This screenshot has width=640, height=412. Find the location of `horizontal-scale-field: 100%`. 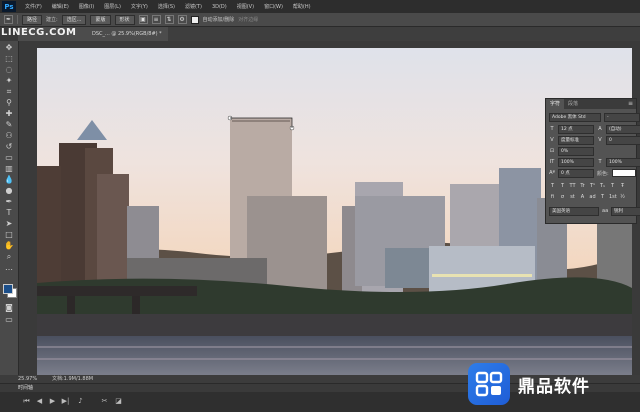

horizontal-scale-field: 100% is located at coordinates (623, 162).